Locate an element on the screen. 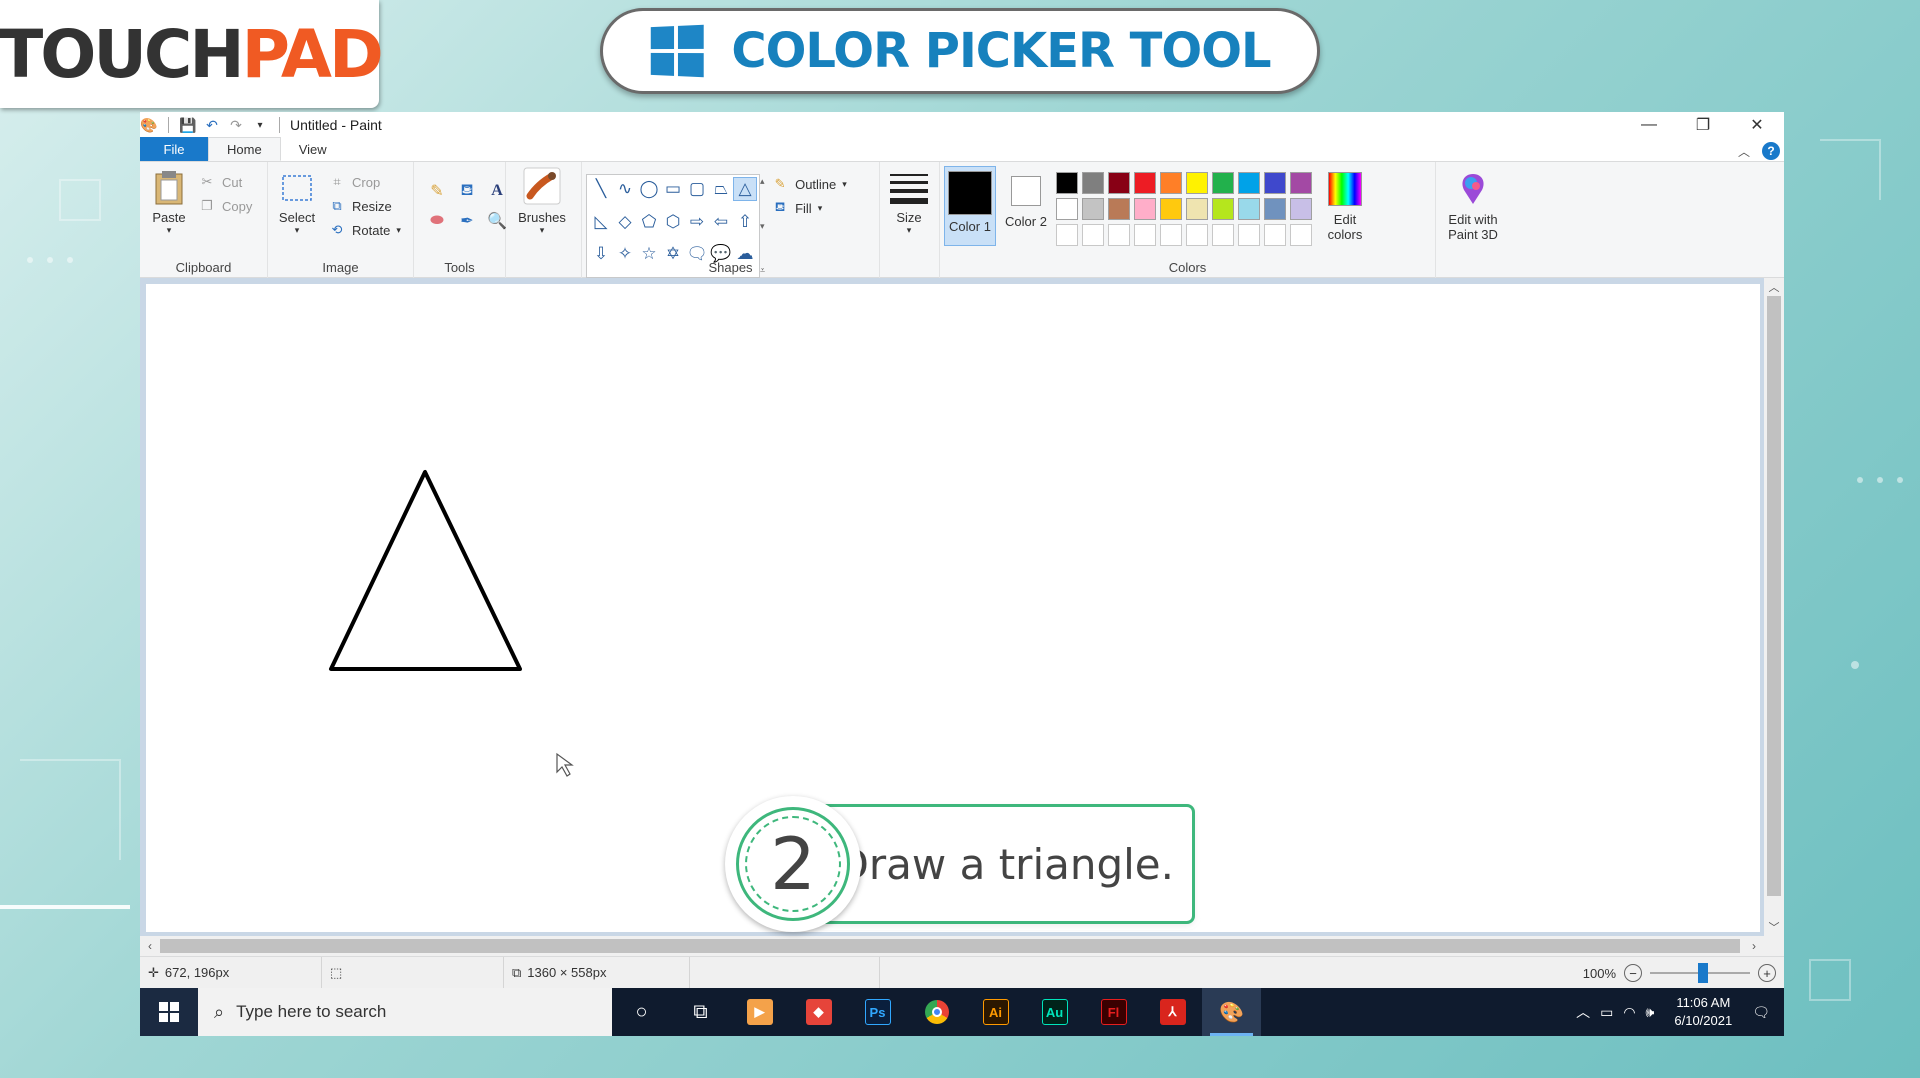 This screenshot has height=1078, width=1920. vertical-scrollbar: ︿ ﹀ is located at coordinates (1774, 607).